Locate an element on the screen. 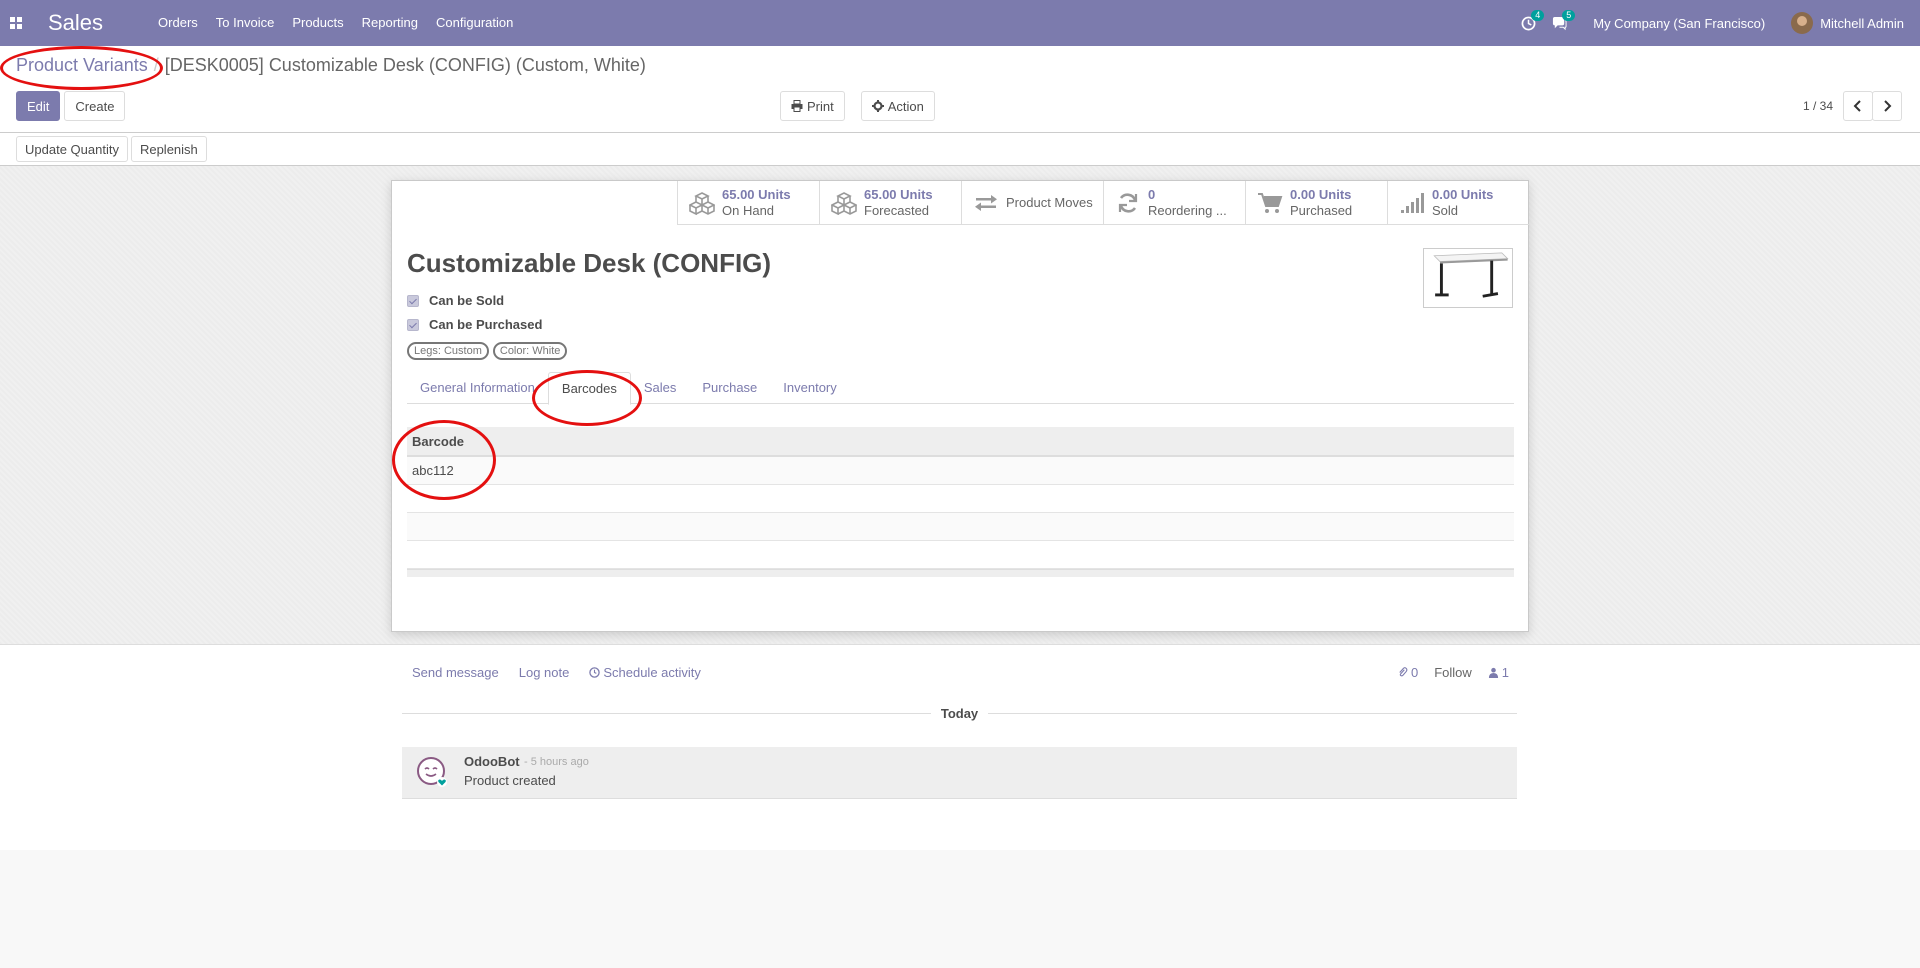 The width and height of the screenshot is (1920, 968). cart-icon is located at coordinates (1270, 203).